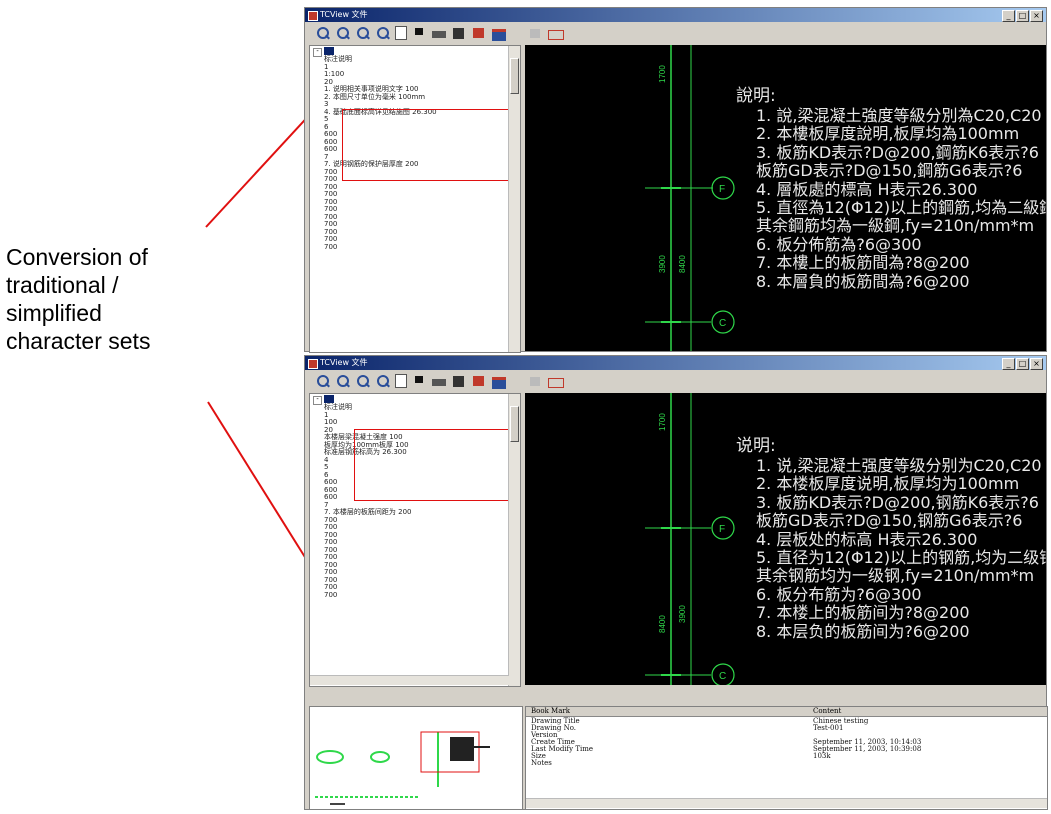  Describe the element at coordinates (888, 484) in the screenshot. I see `note-line: 2. 本楼板厚度说明,板厚均为100mm` at that location.